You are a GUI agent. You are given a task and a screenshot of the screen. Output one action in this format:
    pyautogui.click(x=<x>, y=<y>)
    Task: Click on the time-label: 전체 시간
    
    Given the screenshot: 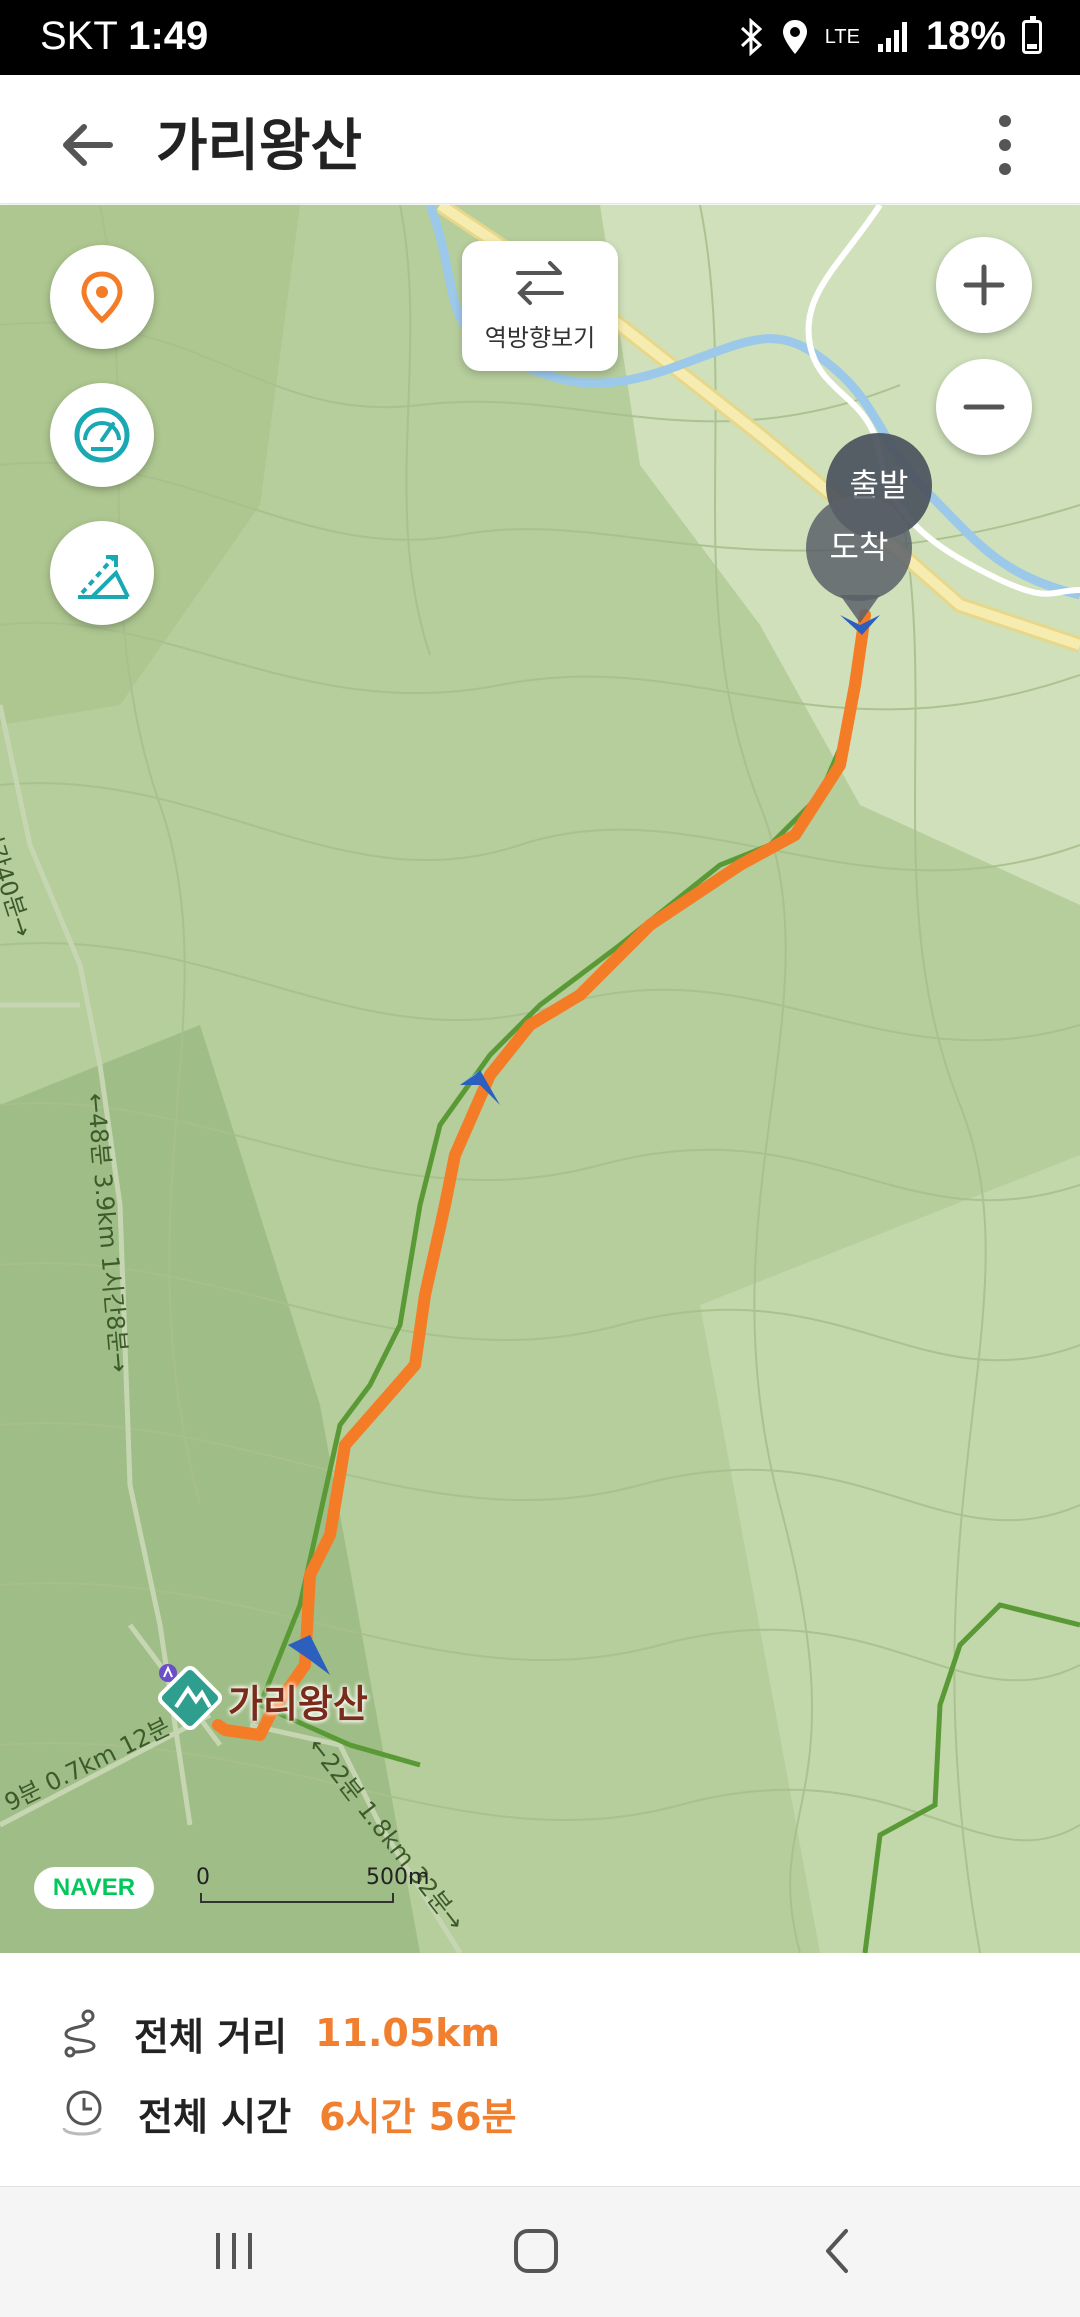 What is the action you would take?
    pyautogui.click(x=215, y=2116)
    